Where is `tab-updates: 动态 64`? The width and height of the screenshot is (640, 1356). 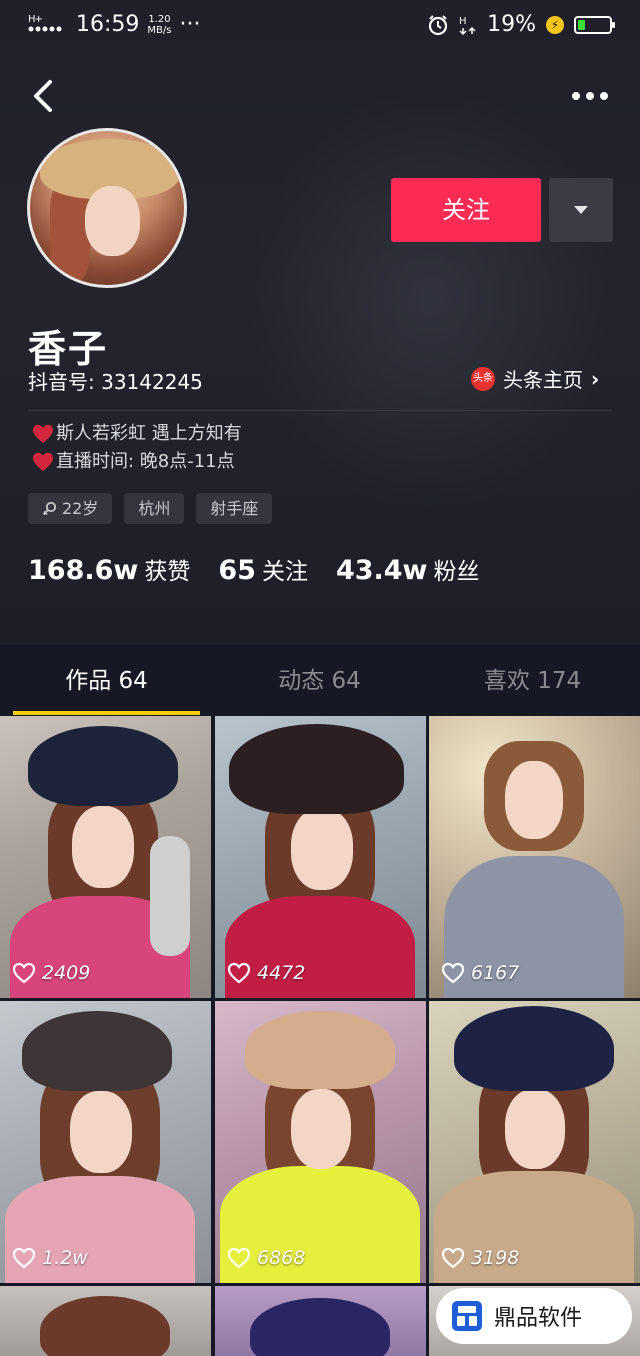
tab-updates: 动态 64 is located at coordinates (319, 680).